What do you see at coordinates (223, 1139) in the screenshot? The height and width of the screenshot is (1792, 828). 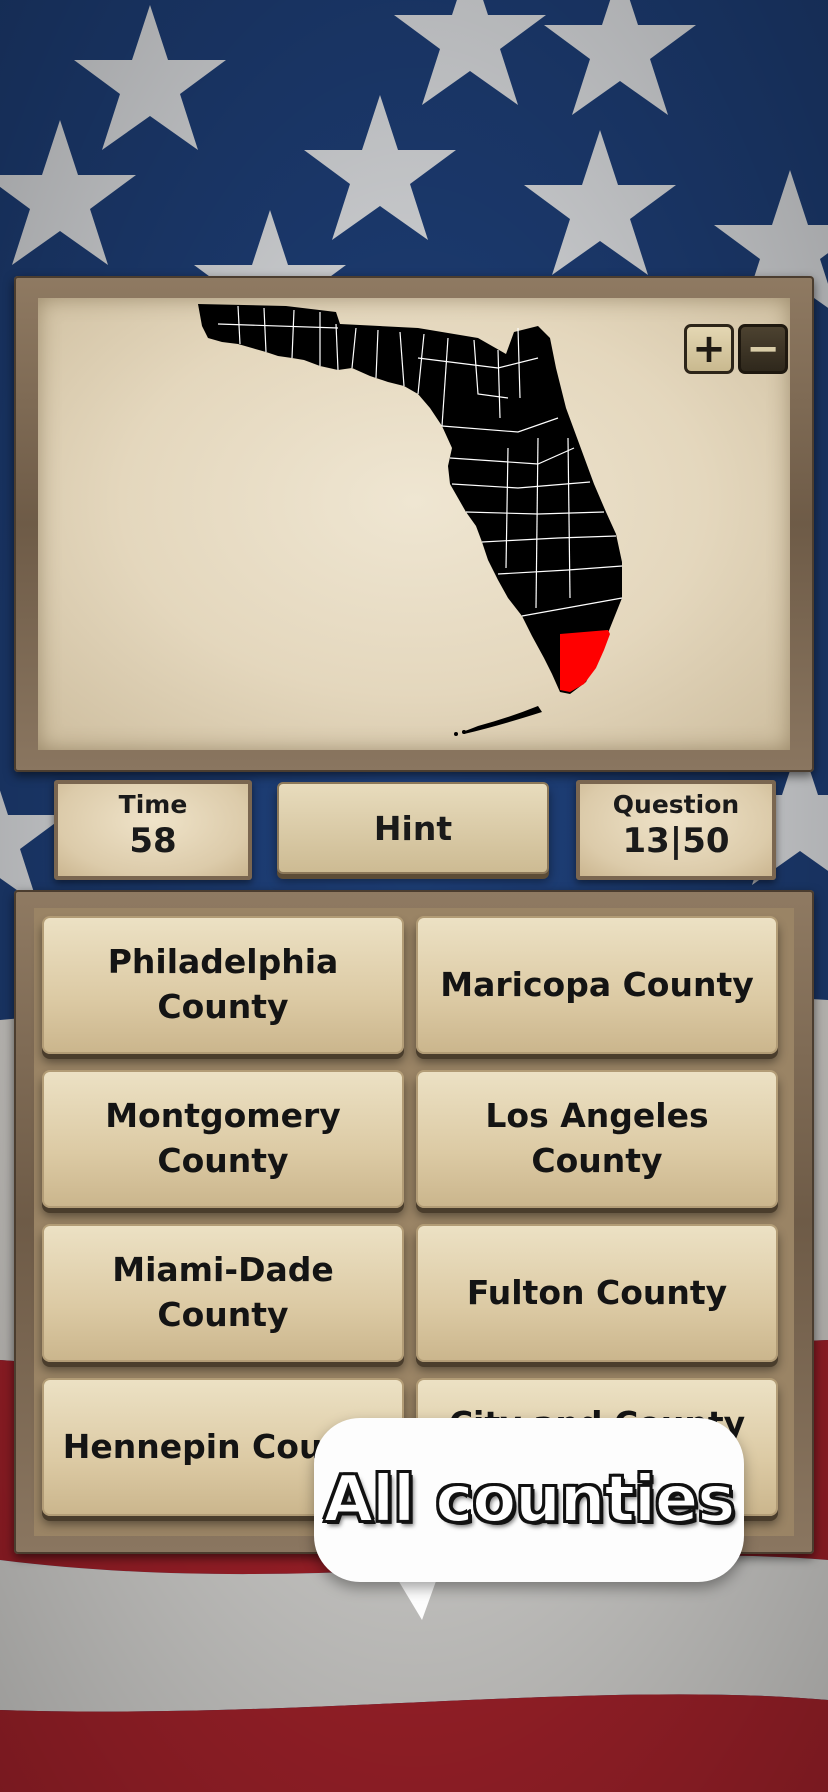 I see `answer-button-3: Montgomery County` at bounding box center [223, 1139].